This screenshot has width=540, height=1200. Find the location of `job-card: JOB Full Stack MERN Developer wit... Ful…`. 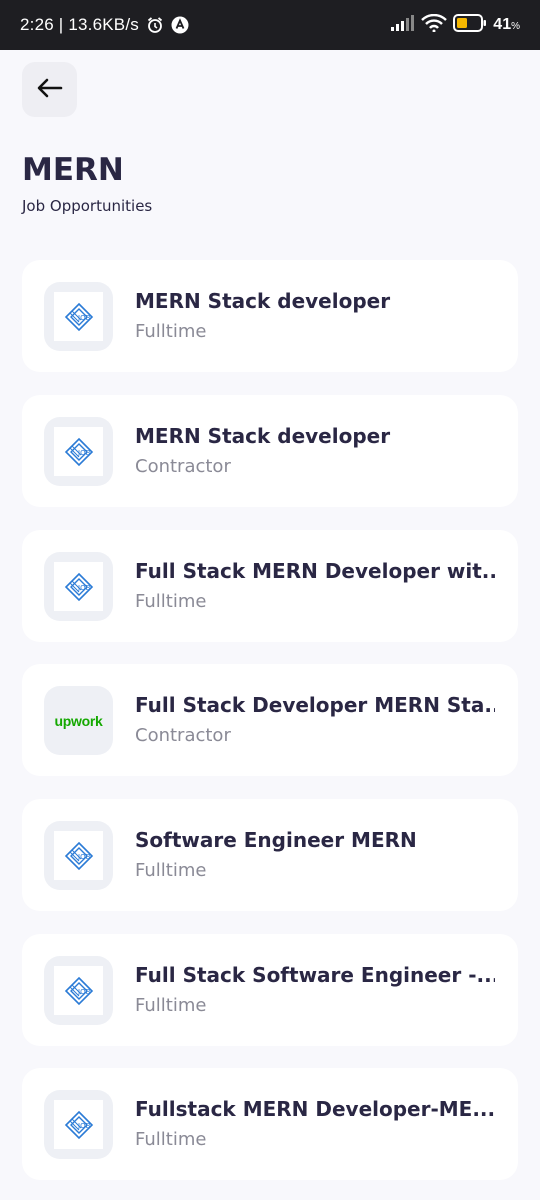

job-card: JOB Full Stack MERN Developer wit... Ful… is located at coordinates (270, 586).